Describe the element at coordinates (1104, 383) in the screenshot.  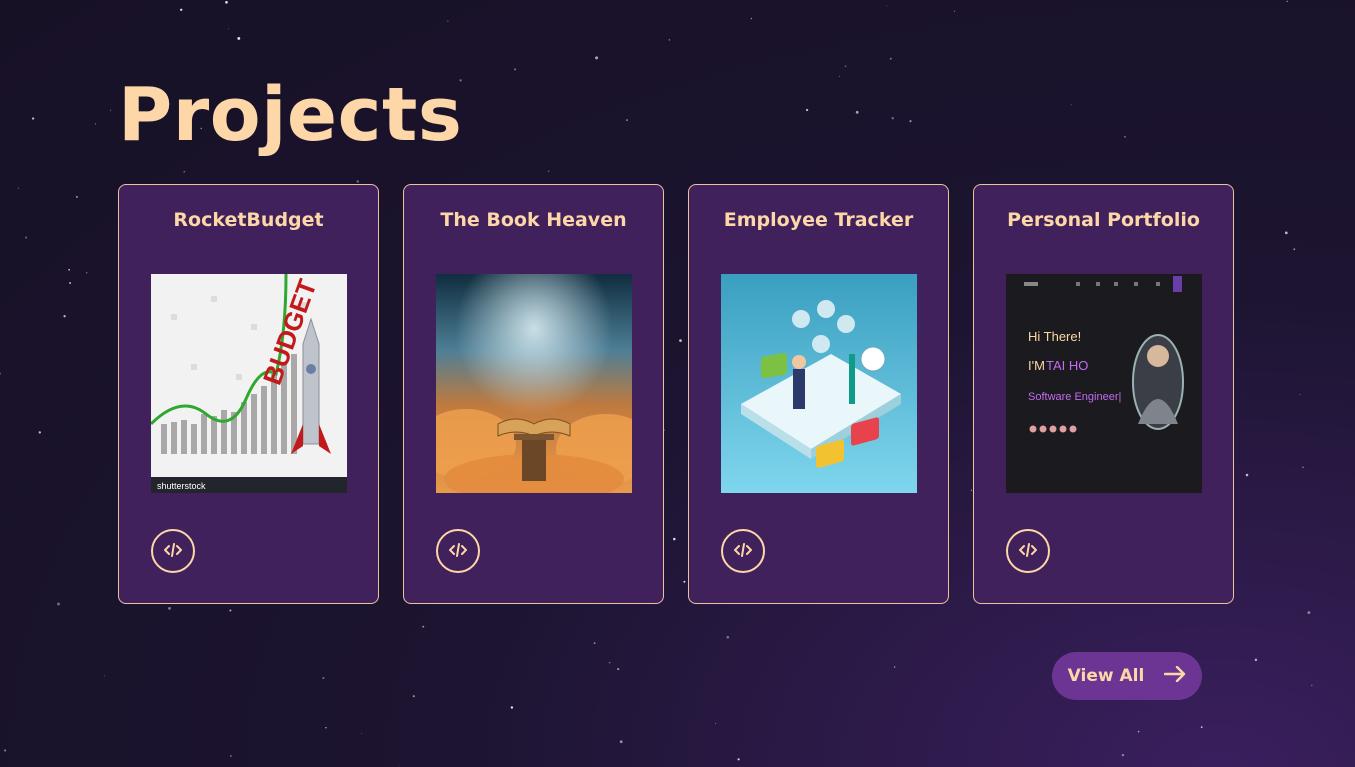
I see `personal-portfolio-image: Hi There! I'M TAI HO Software Engineer|` at that location.